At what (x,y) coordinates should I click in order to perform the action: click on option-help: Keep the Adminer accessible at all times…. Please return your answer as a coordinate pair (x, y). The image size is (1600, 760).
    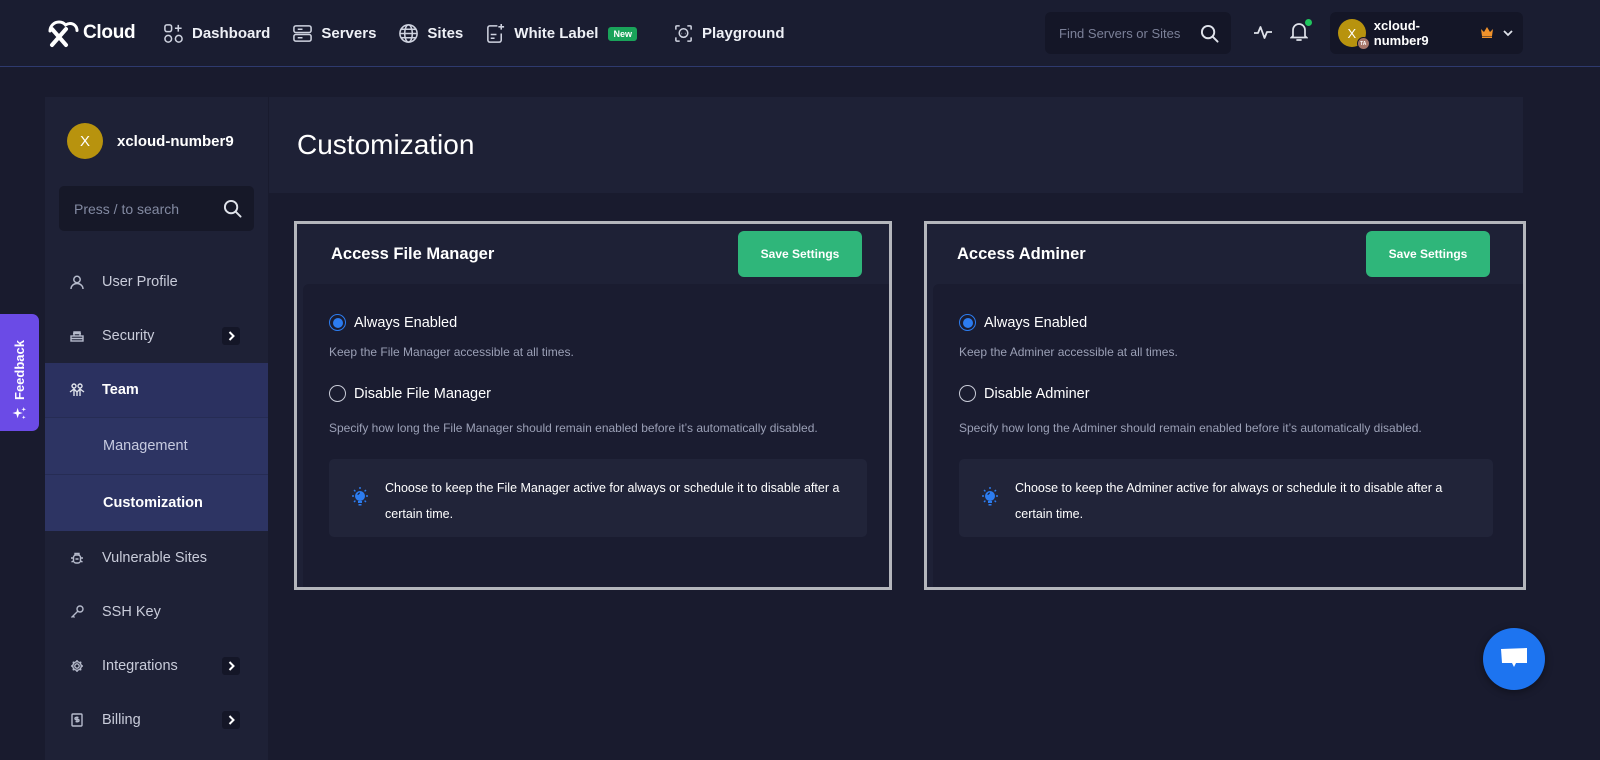
    Looking at the image, I should click on (1068, 352).